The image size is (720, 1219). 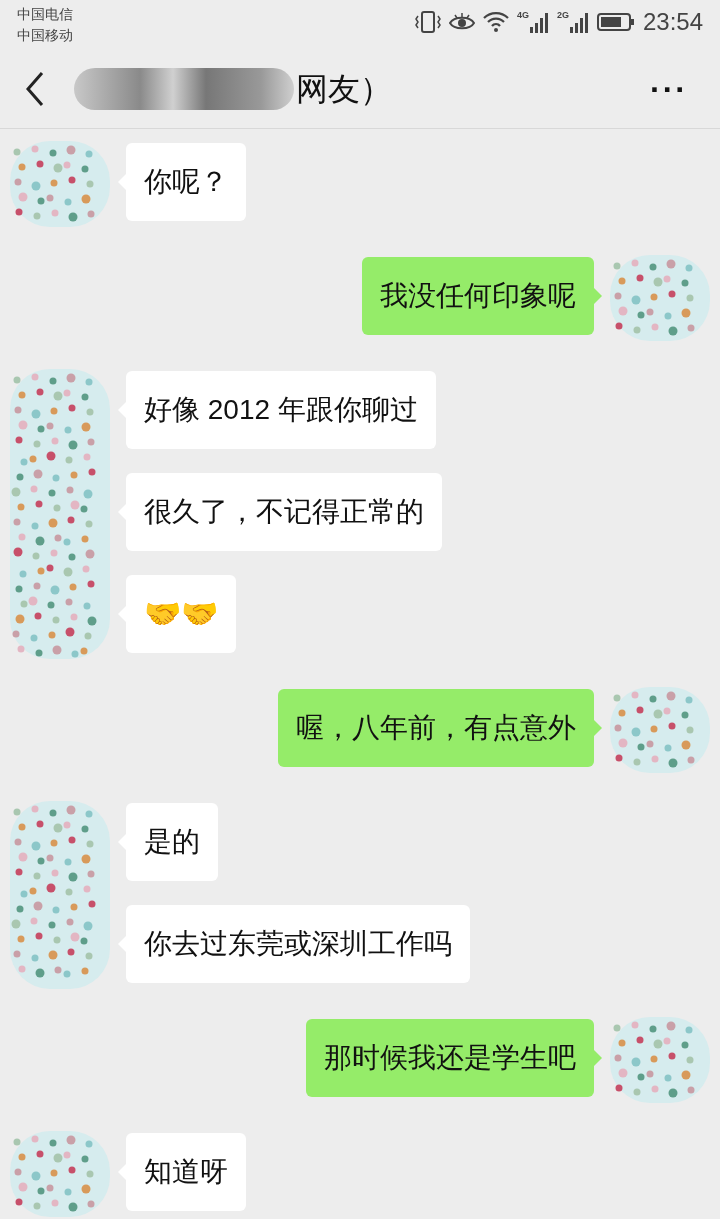 I want to click on vibrate-icon, so click(x=427, y=22).